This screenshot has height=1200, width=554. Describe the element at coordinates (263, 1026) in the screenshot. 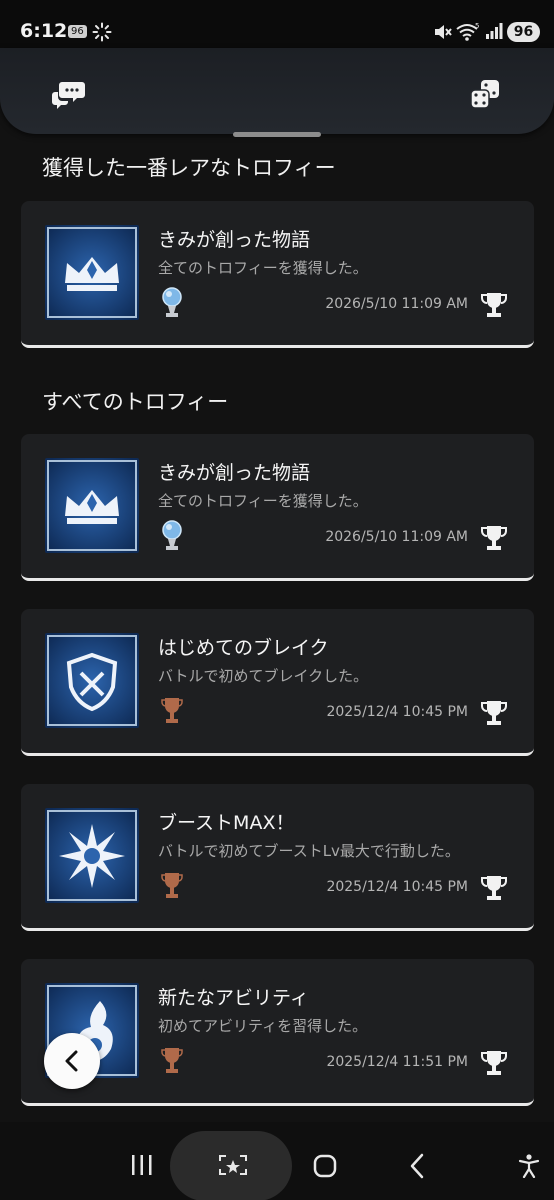

I see `trophy-description: 初めてアビリティを習得した。` at that location.